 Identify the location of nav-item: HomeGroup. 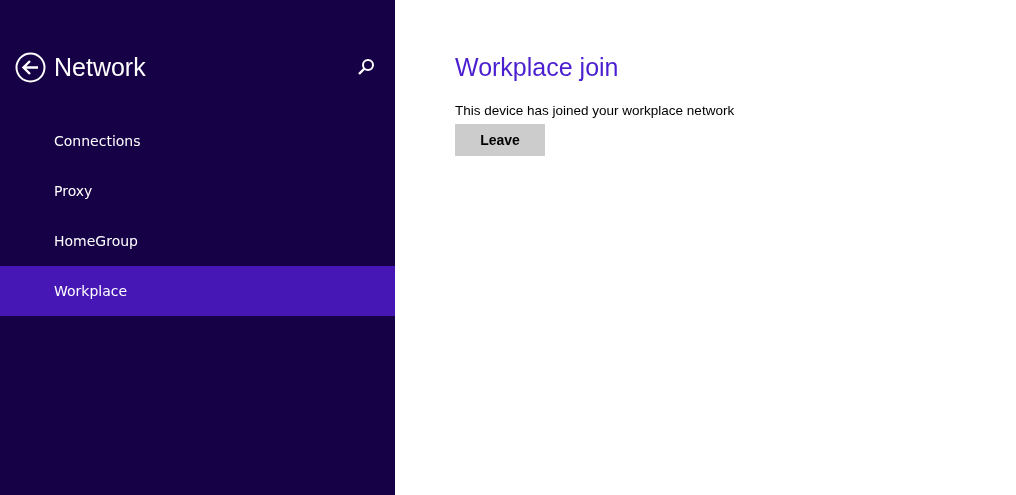
(197, 241).